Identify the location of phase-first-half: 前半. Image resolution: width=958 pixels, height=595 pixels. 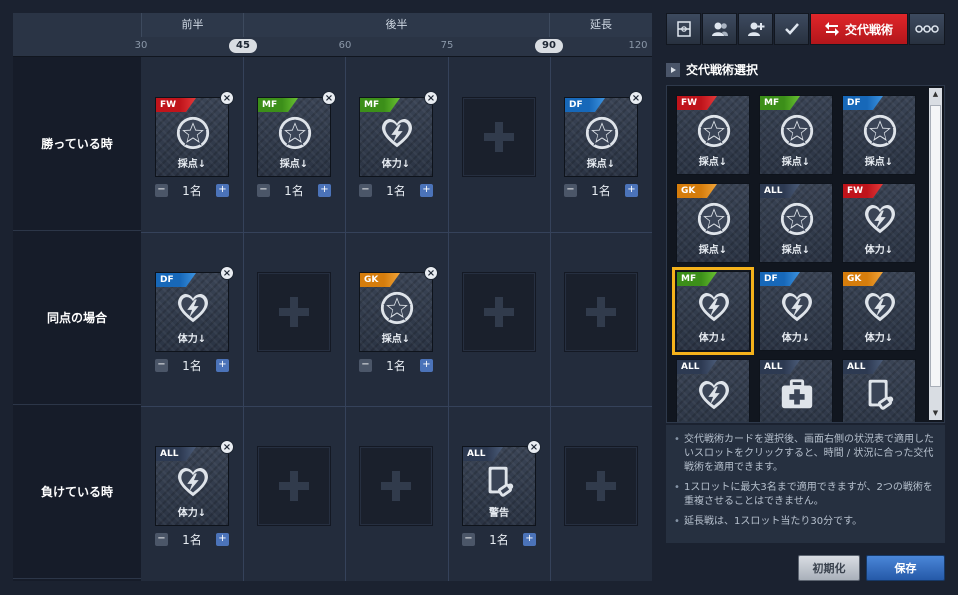
(192, 25).